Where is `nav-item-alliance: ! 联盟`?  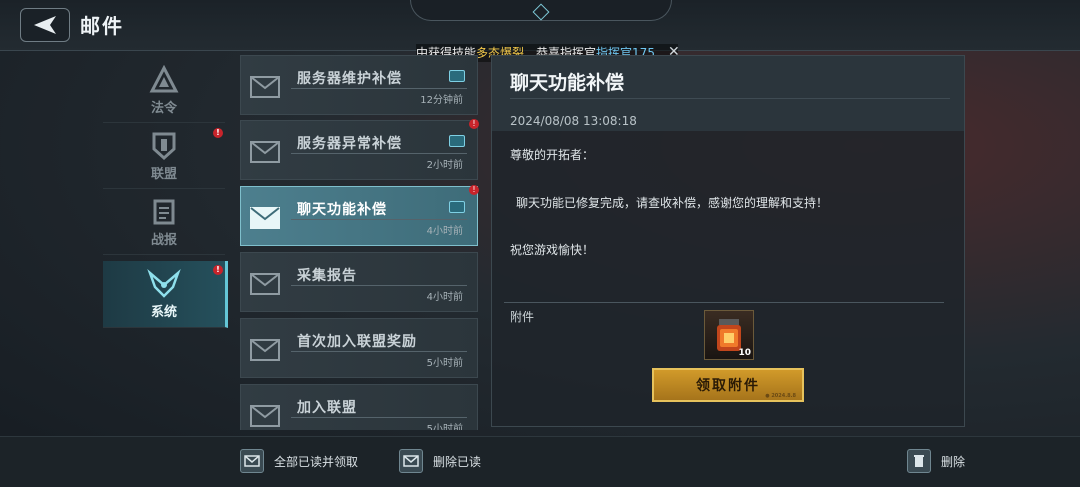
nav-item-alliance: ! 联盟 is located at coordinates (164, 156).